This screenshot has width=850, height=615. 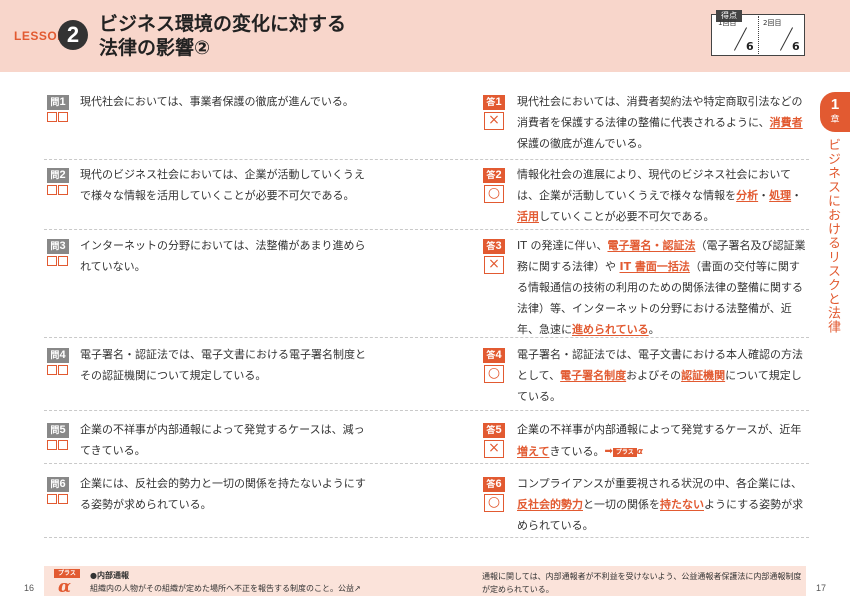 I want to click on answer-segment: 企業の不祥事が内部通報によって発覚するケースが、近年, so click(x=659, y=429).